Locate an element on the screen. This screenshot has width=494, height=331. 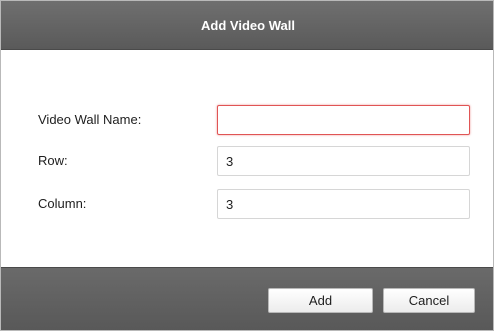
column-count-row: Column: is located at coordinates (247, 204).